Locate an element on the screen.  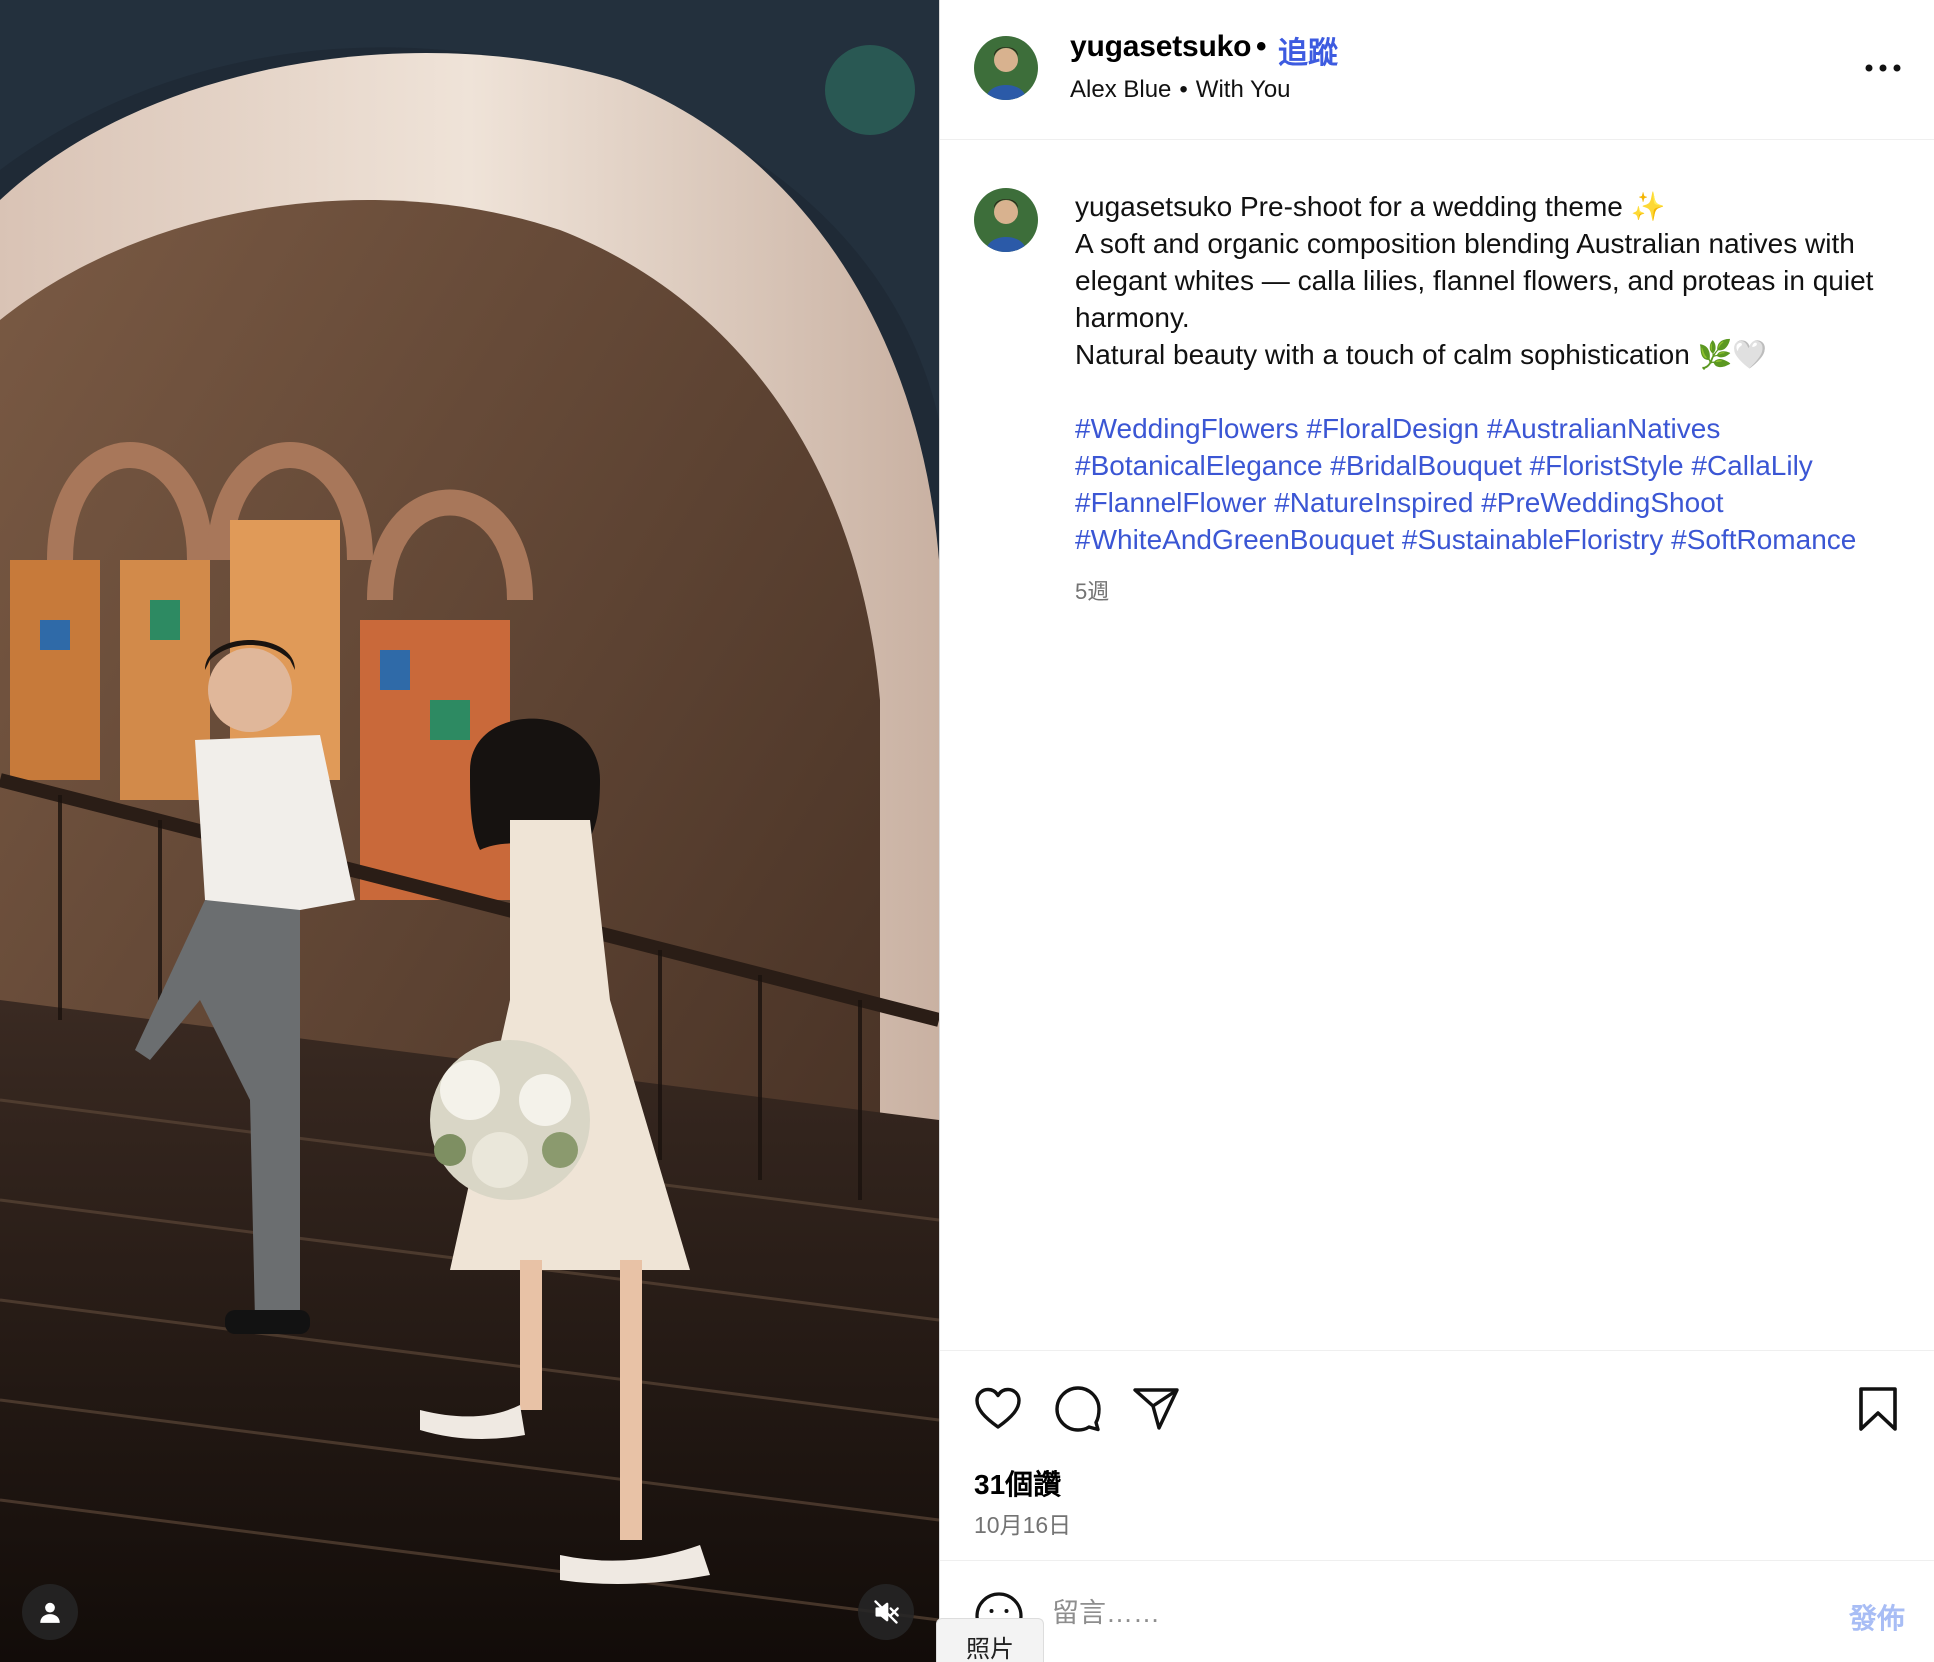
hashtag-link: #FlannelFlower is located at coordinates (1170, 502).